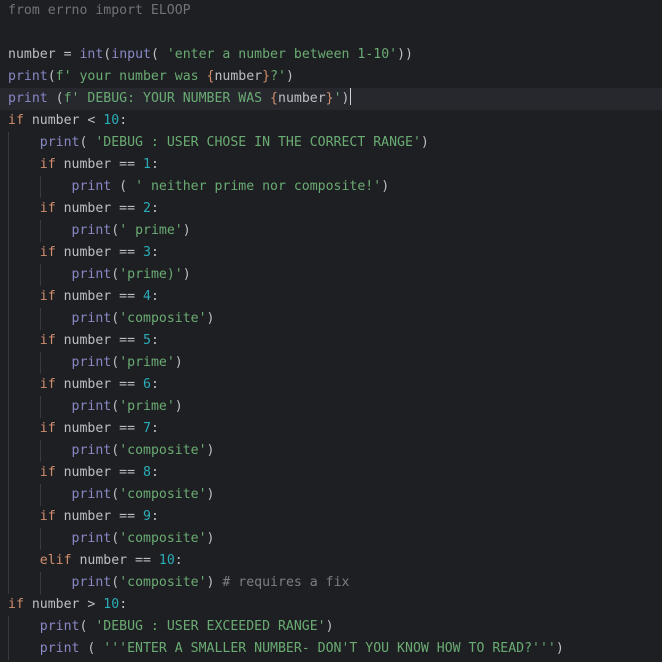  I want to click on code-line: if number == 3:, so click(331, 253).